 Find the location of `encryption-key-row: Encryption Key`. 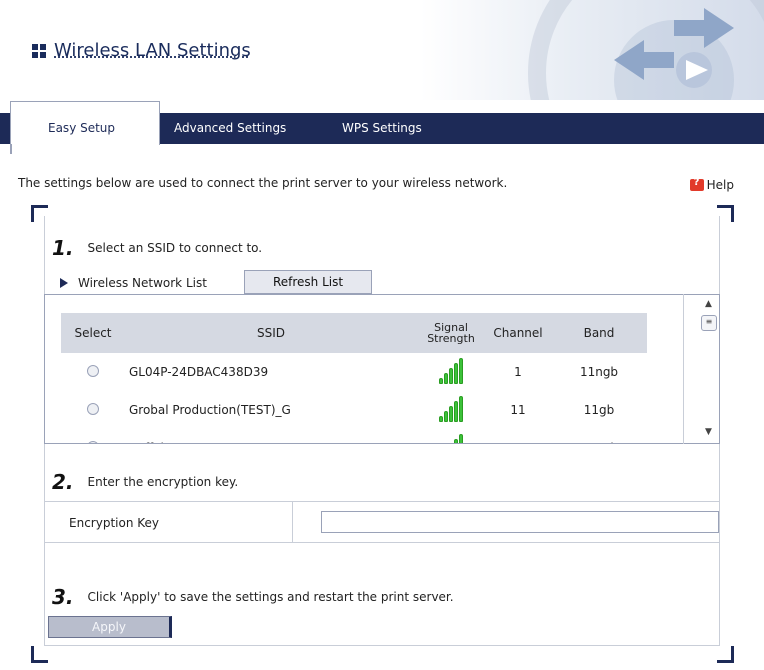

encryption-key-row: Encryption Key is located at coordinates (382, 522).